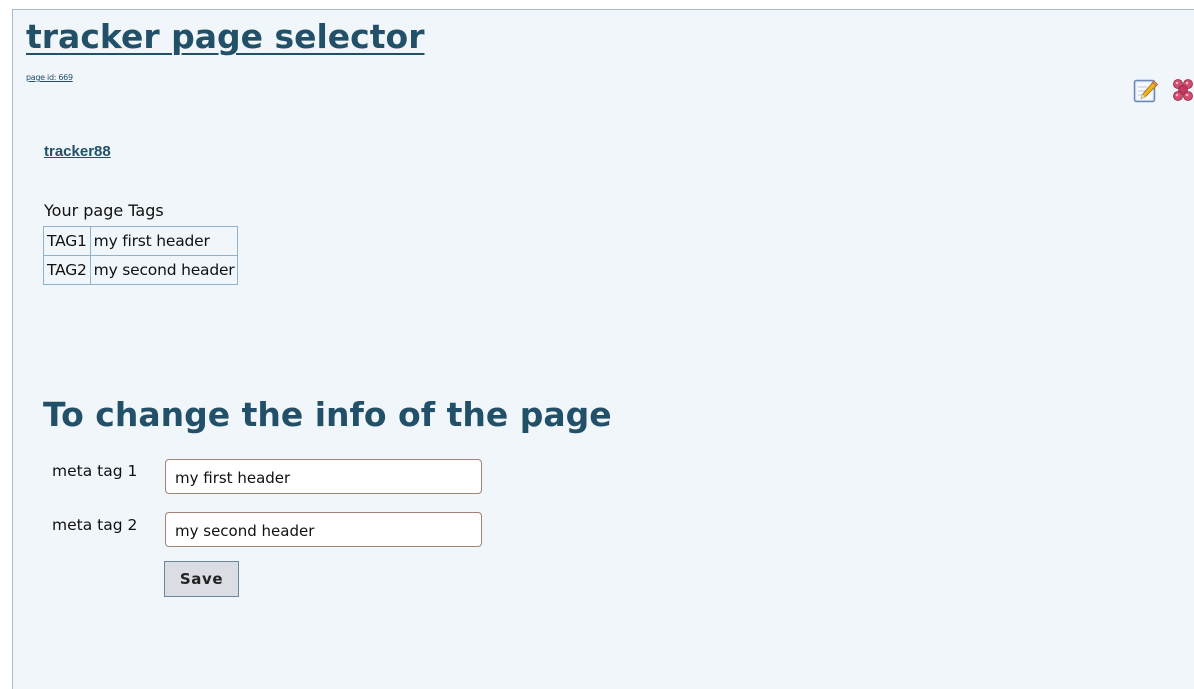  I want to click on section-heading: To change the info of the page, so click(327, 414).